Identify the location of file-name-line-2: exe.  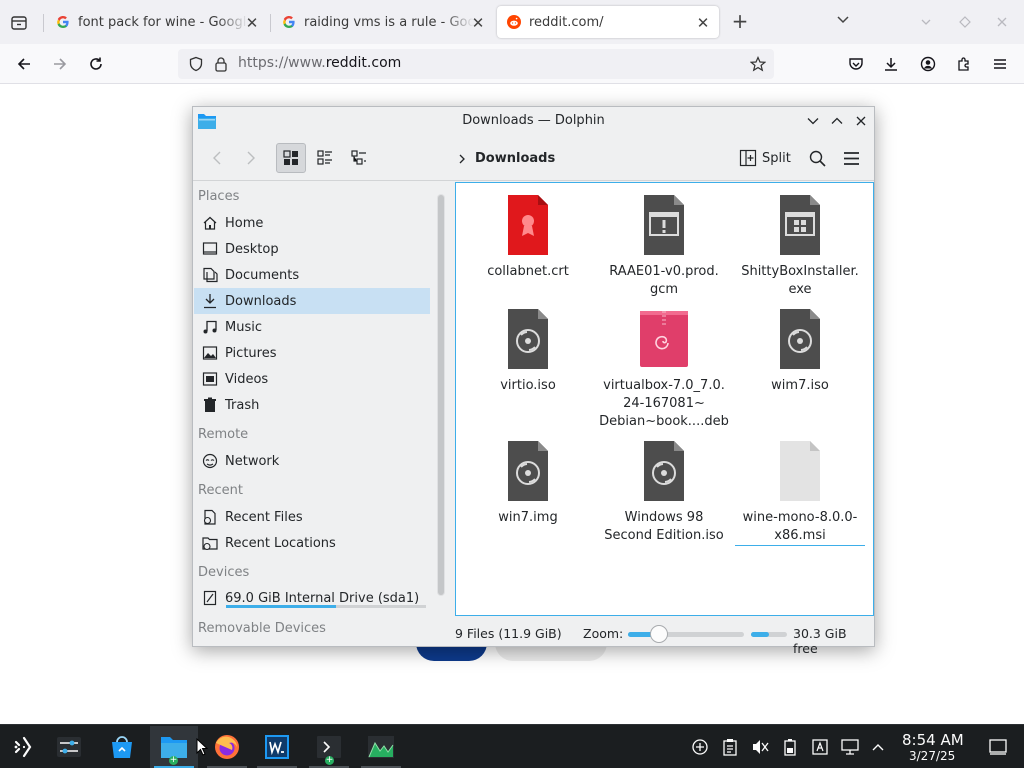
(800, 289).